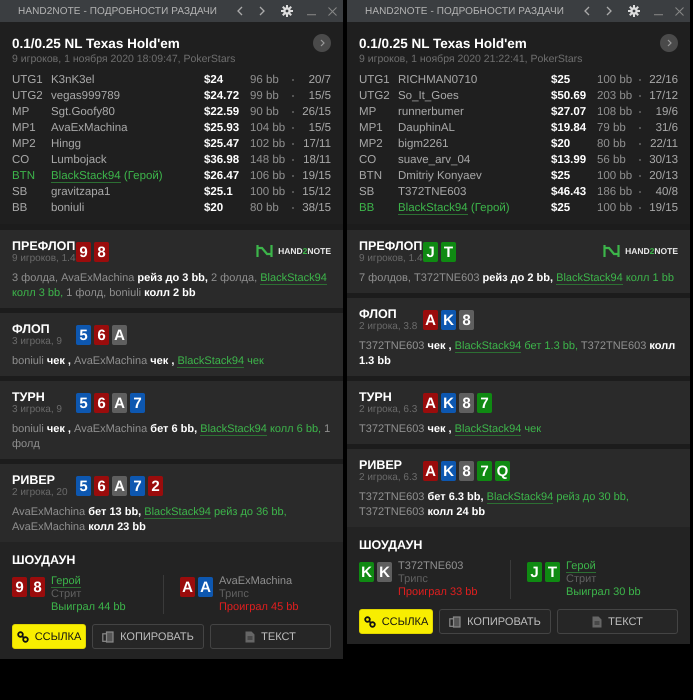 The height and width of the screenshot is (700, 693). Describe the element at coordinates (316, 176) in the screenshot. I see `player-stats: 19/15` at that location.